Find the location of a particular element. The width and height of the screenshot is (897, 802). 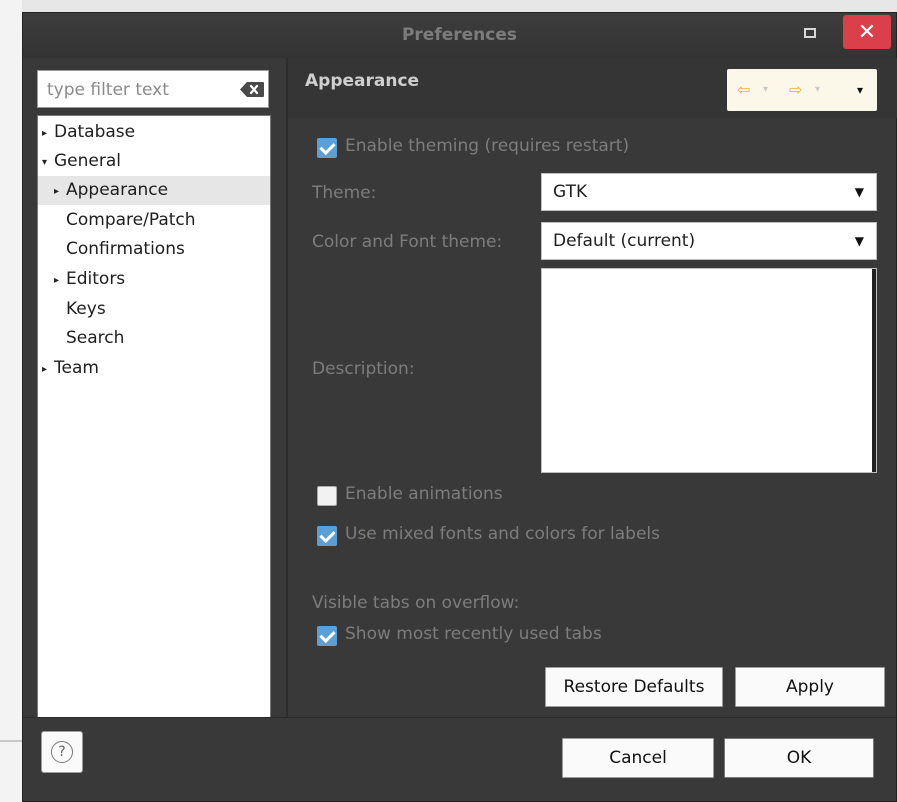

help-button: ? is located at coordinates (62, 752).